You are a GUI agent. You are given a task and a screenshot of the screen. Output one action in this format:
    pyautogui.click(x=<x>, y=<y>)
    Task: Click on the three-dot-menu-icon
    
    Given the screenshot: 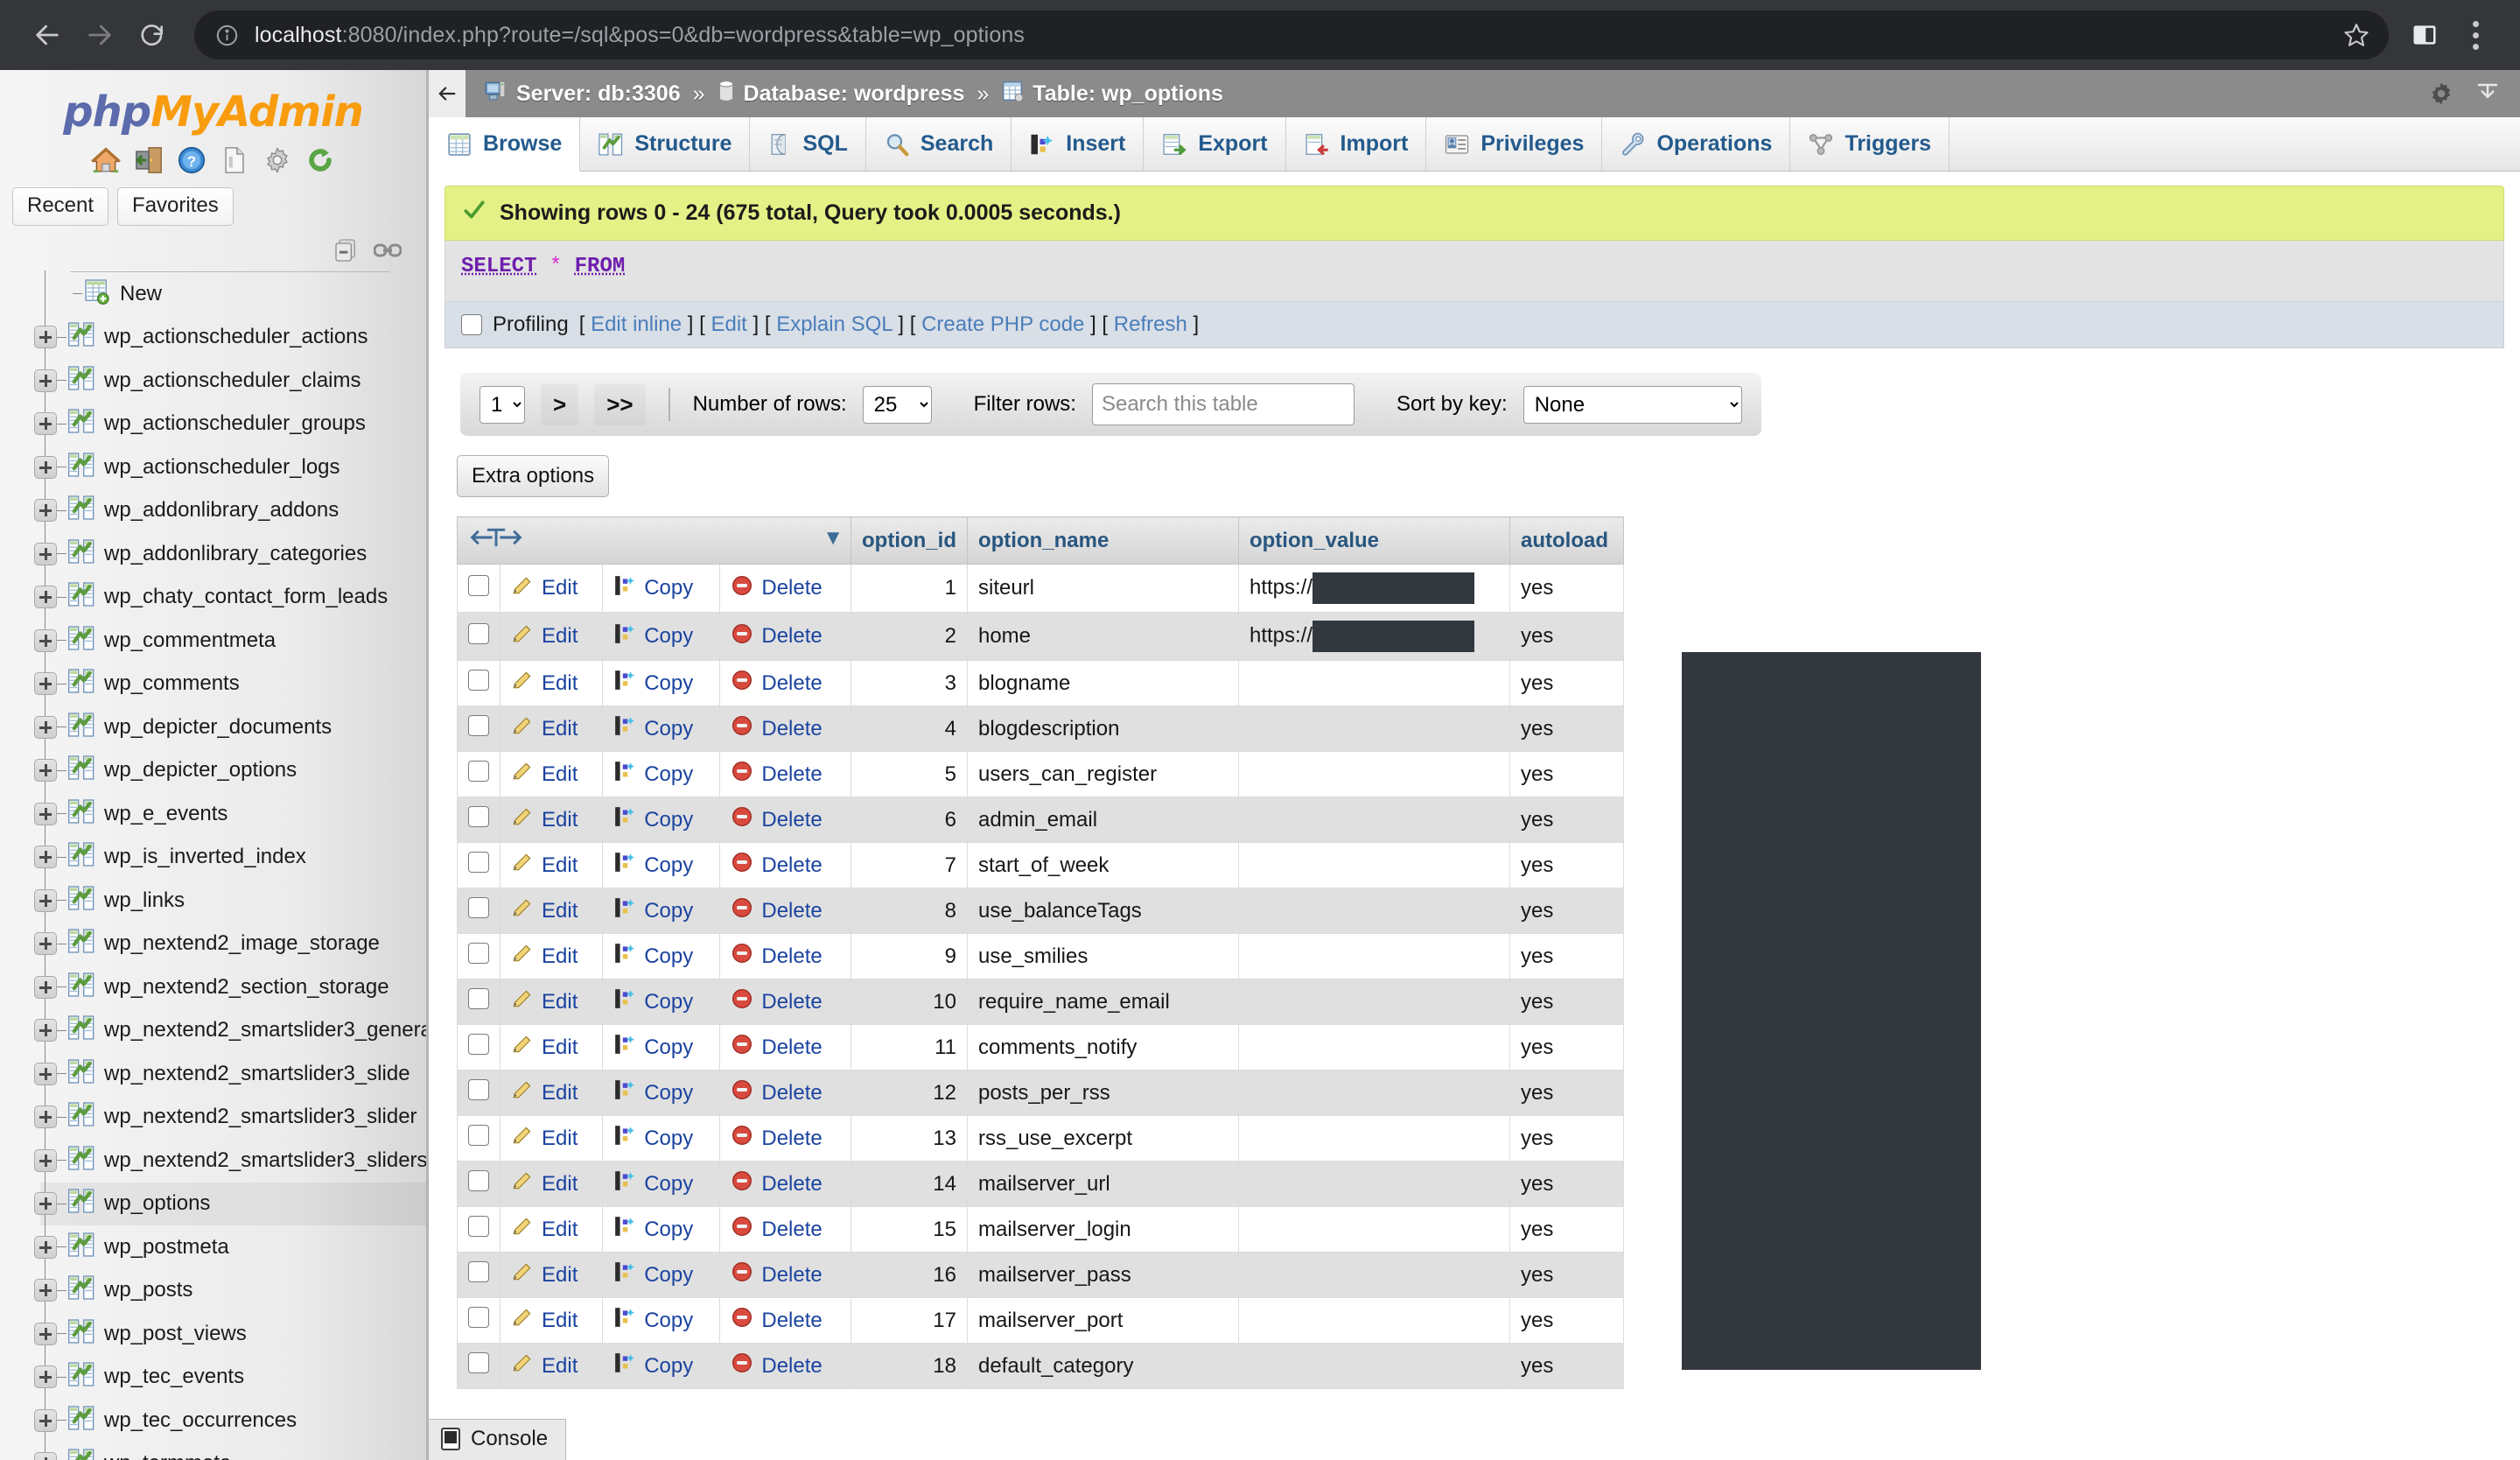 What is the action you would take?
    pyautogui.click(x=2475, y=35)
    